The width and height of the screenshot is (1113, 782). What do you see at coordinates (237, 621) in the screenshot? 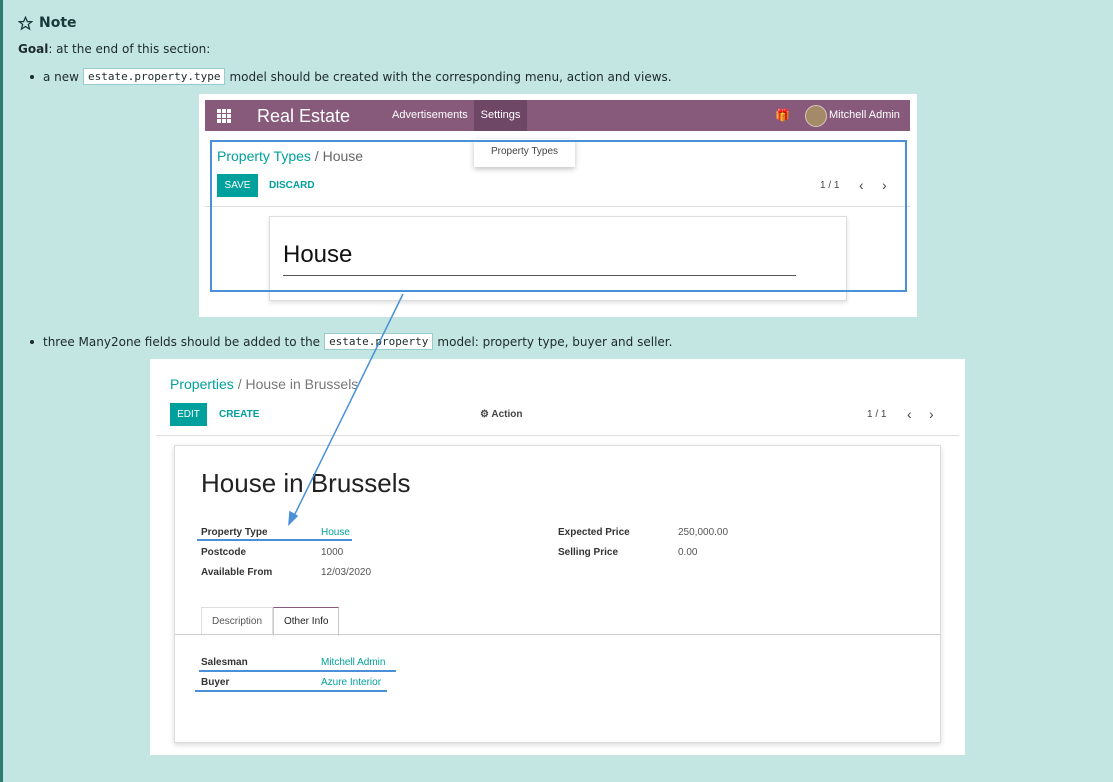
I see `tab-description: Description` at bounding box center [237, 621].